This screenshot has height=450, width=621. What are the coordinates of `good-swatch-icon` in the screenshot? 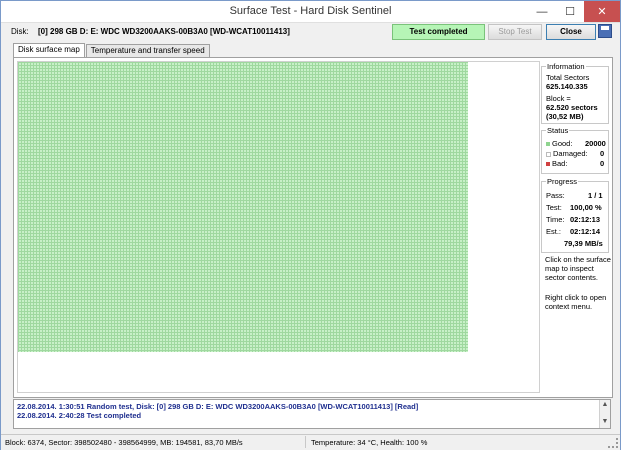 It's located at (548, 144).